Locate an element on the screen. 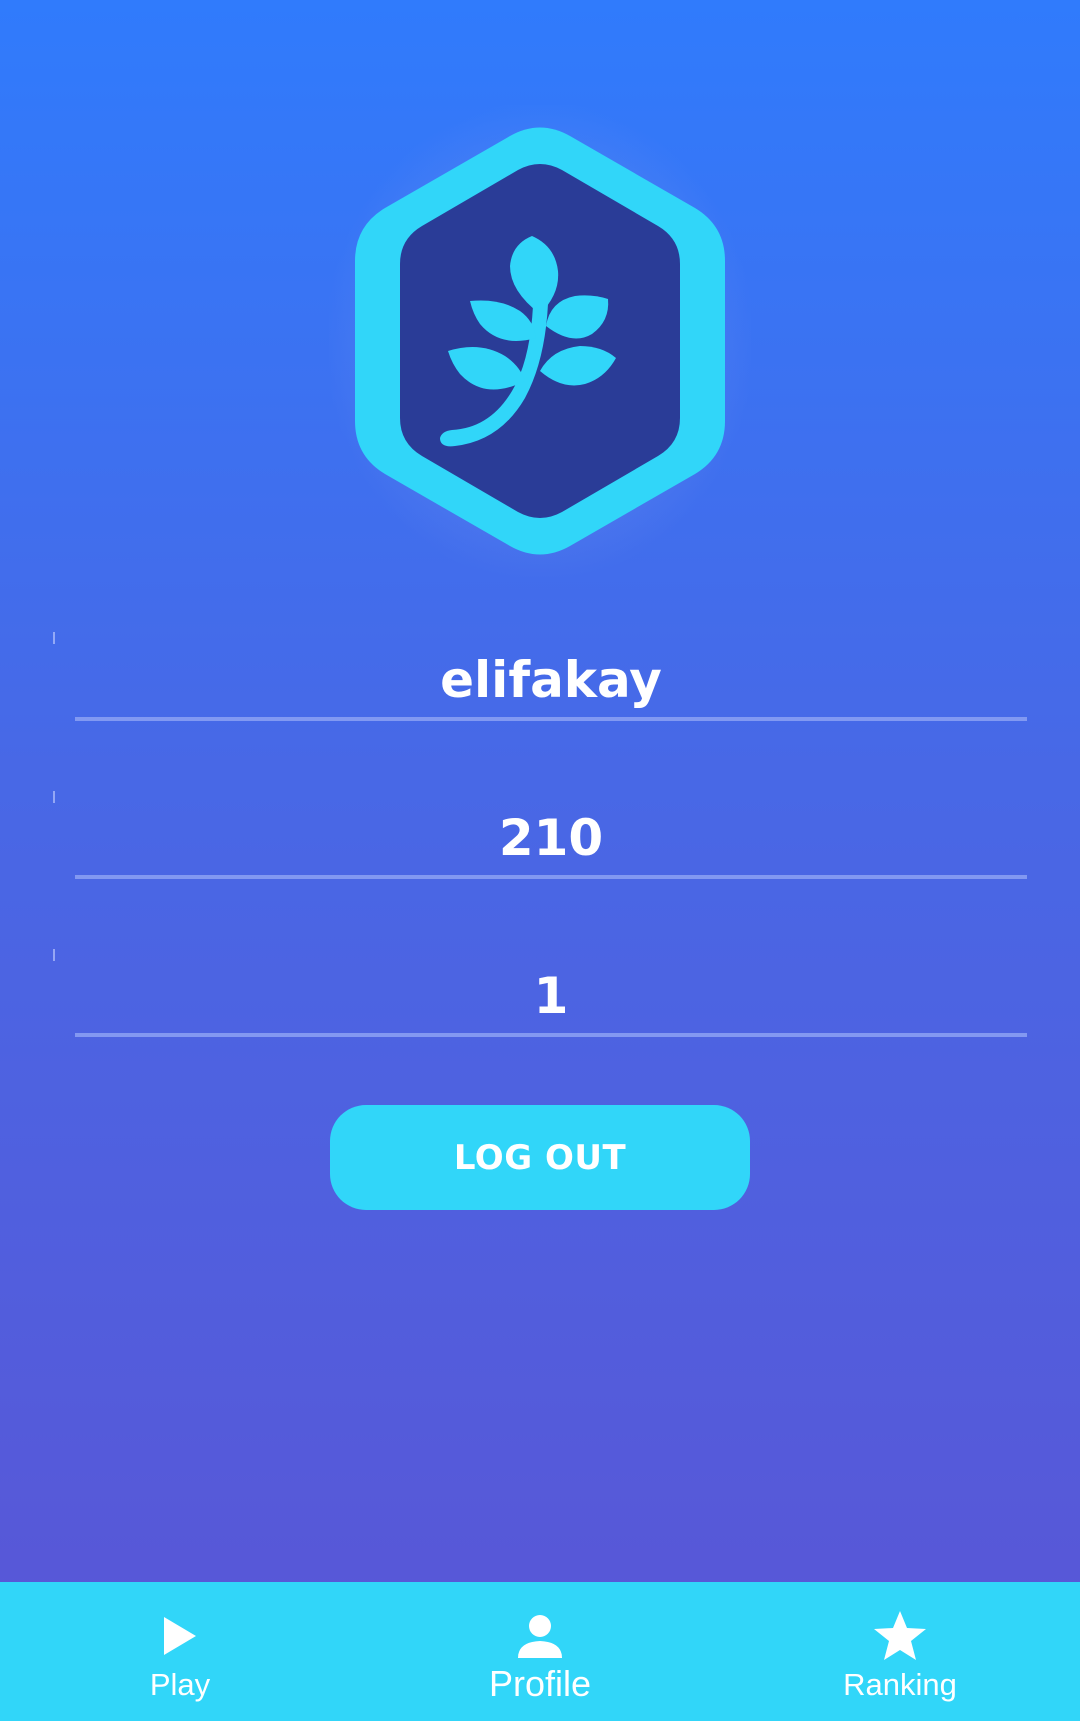  nav-item-profile: Profile is located at coordinates (540, 1651).